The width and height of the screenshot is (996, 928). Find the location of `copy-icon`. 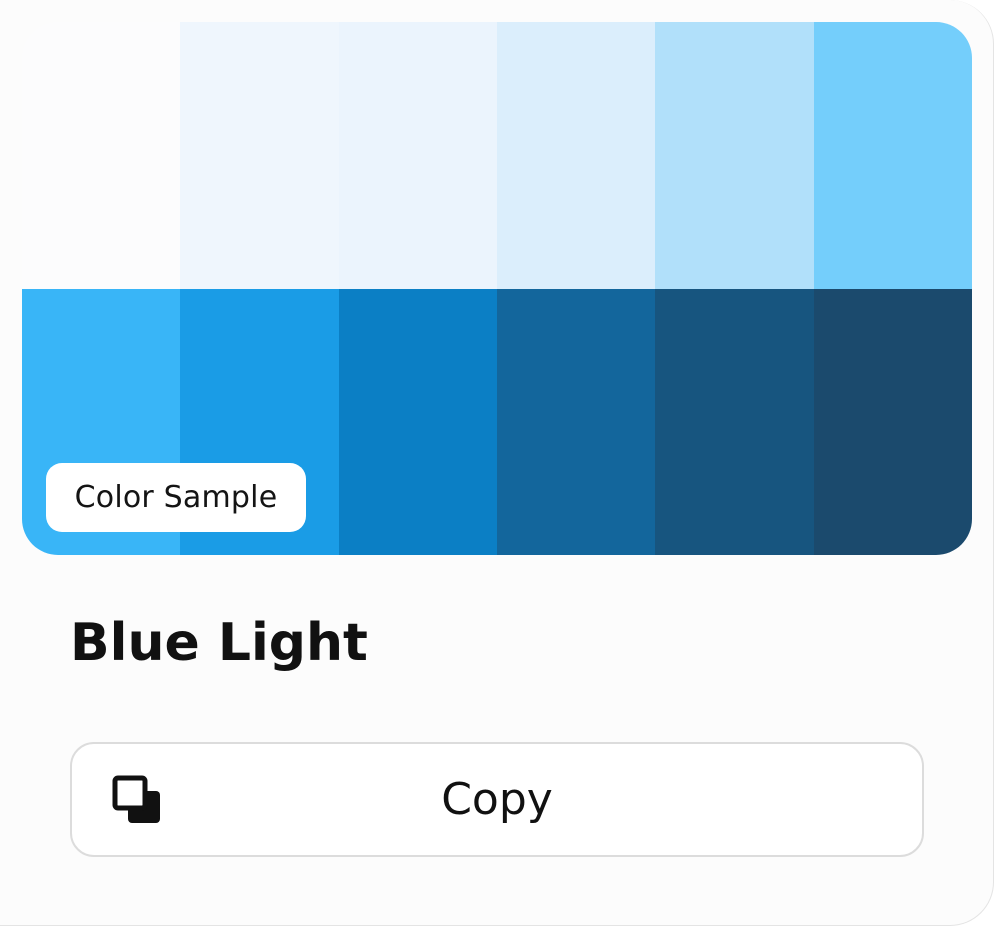

copy-icon is located at coordinates (138, 801).